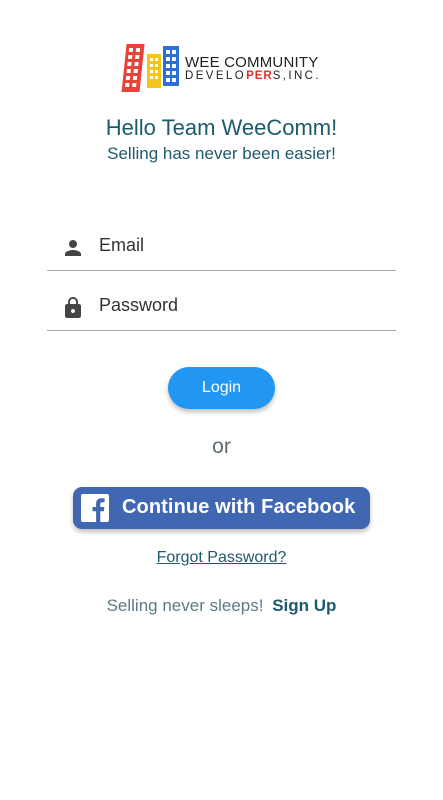 This screenshot has height=800, width=443. What do you see at coordinates (239, 507) in the screenshot?
I see `facebook-button-label: Continue with Facebook` at bounding box center [239, 507].